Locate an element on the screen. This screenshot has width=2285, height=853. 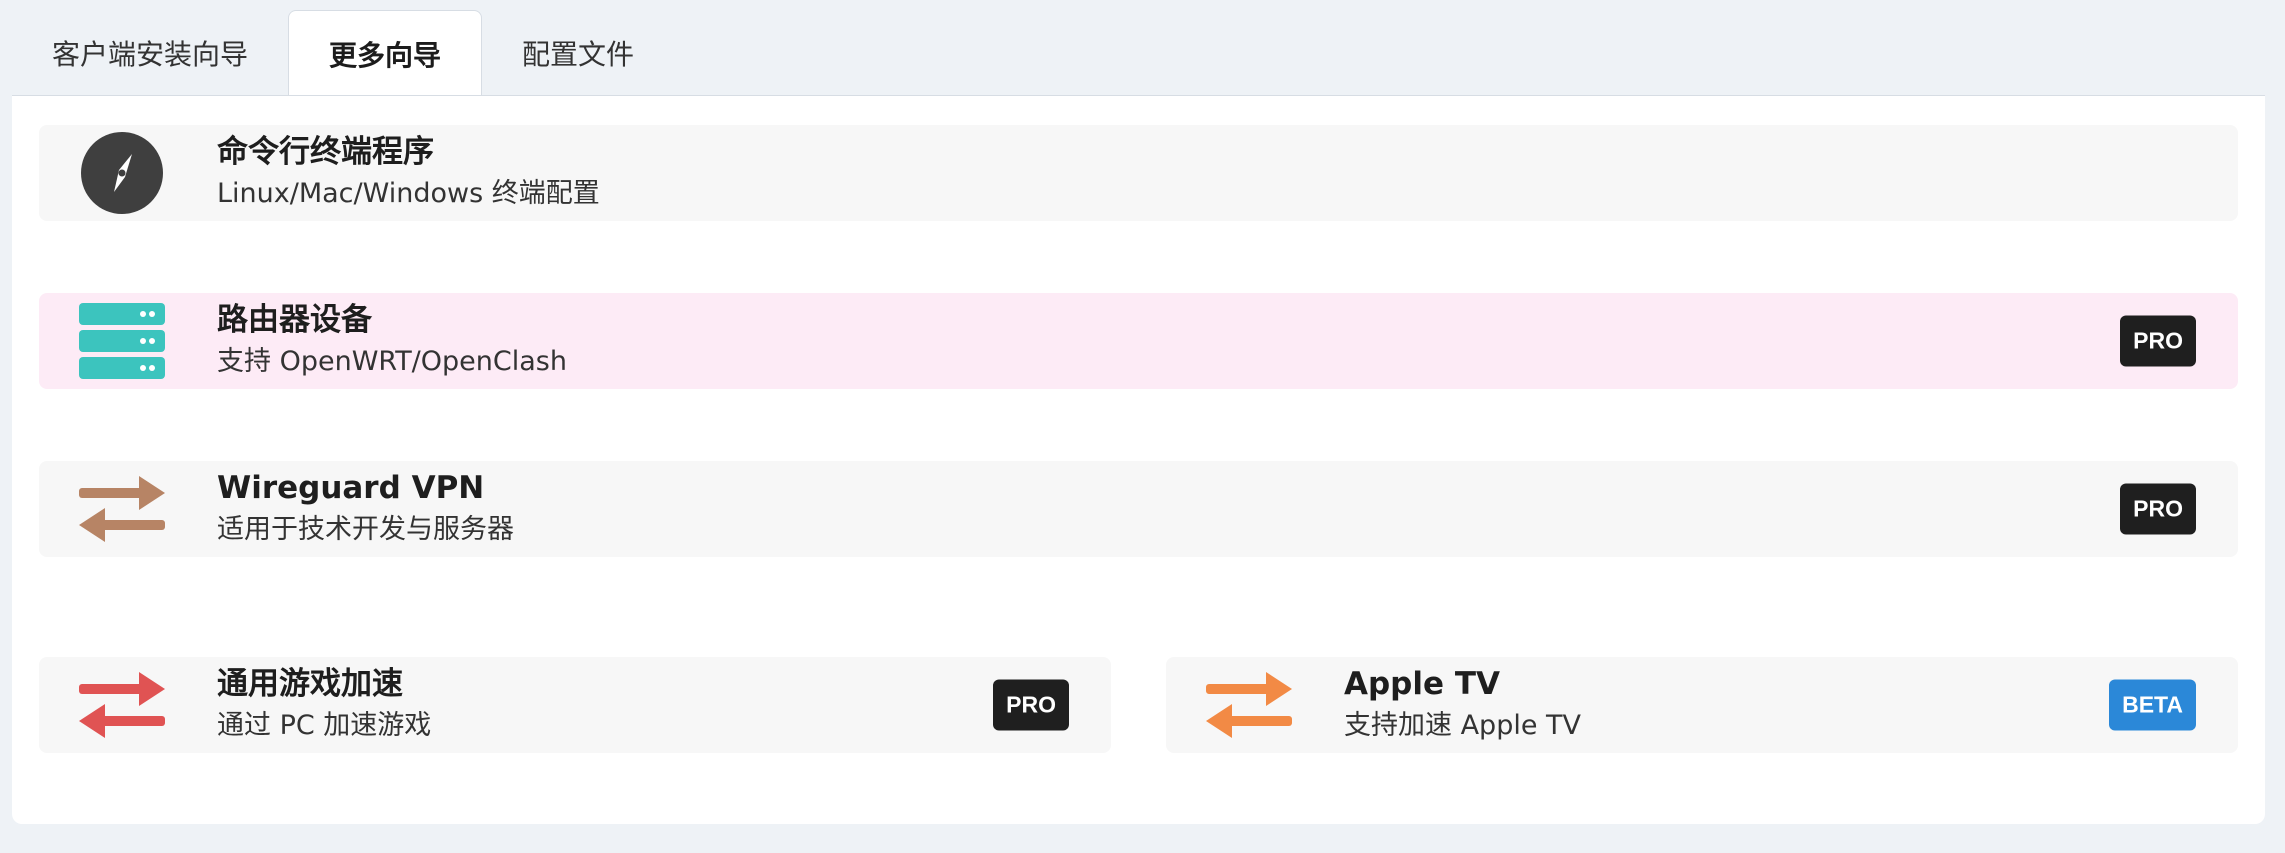
tab-client-install-guide: 客户端安装向导 is located at coordinates (150, 53).